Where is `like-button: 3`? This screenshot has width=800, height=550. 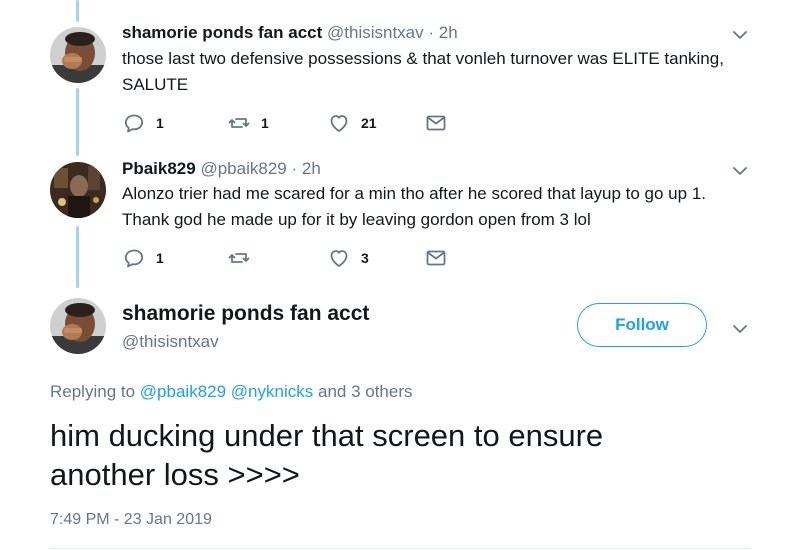
like-button: 3 is located at coordinates (348, 258).